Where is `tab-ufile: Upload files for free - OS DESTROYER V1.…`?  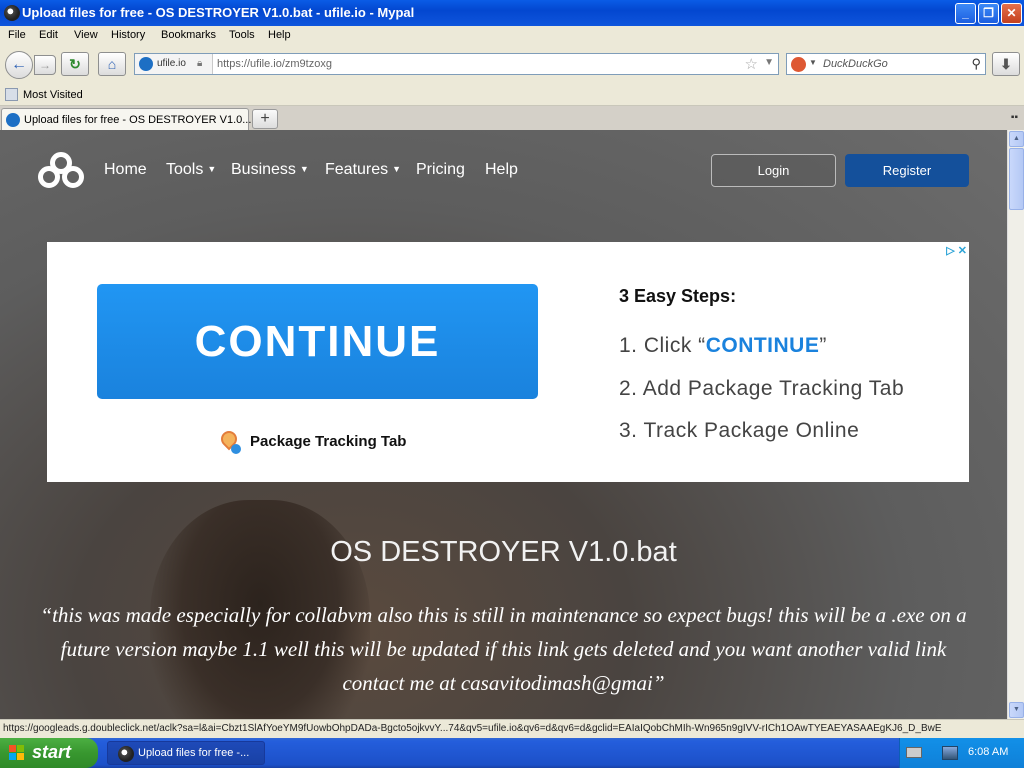
tab-ufile: Upload files for free - OS DESTROYER V1.… is located at coordinates (127, 119).